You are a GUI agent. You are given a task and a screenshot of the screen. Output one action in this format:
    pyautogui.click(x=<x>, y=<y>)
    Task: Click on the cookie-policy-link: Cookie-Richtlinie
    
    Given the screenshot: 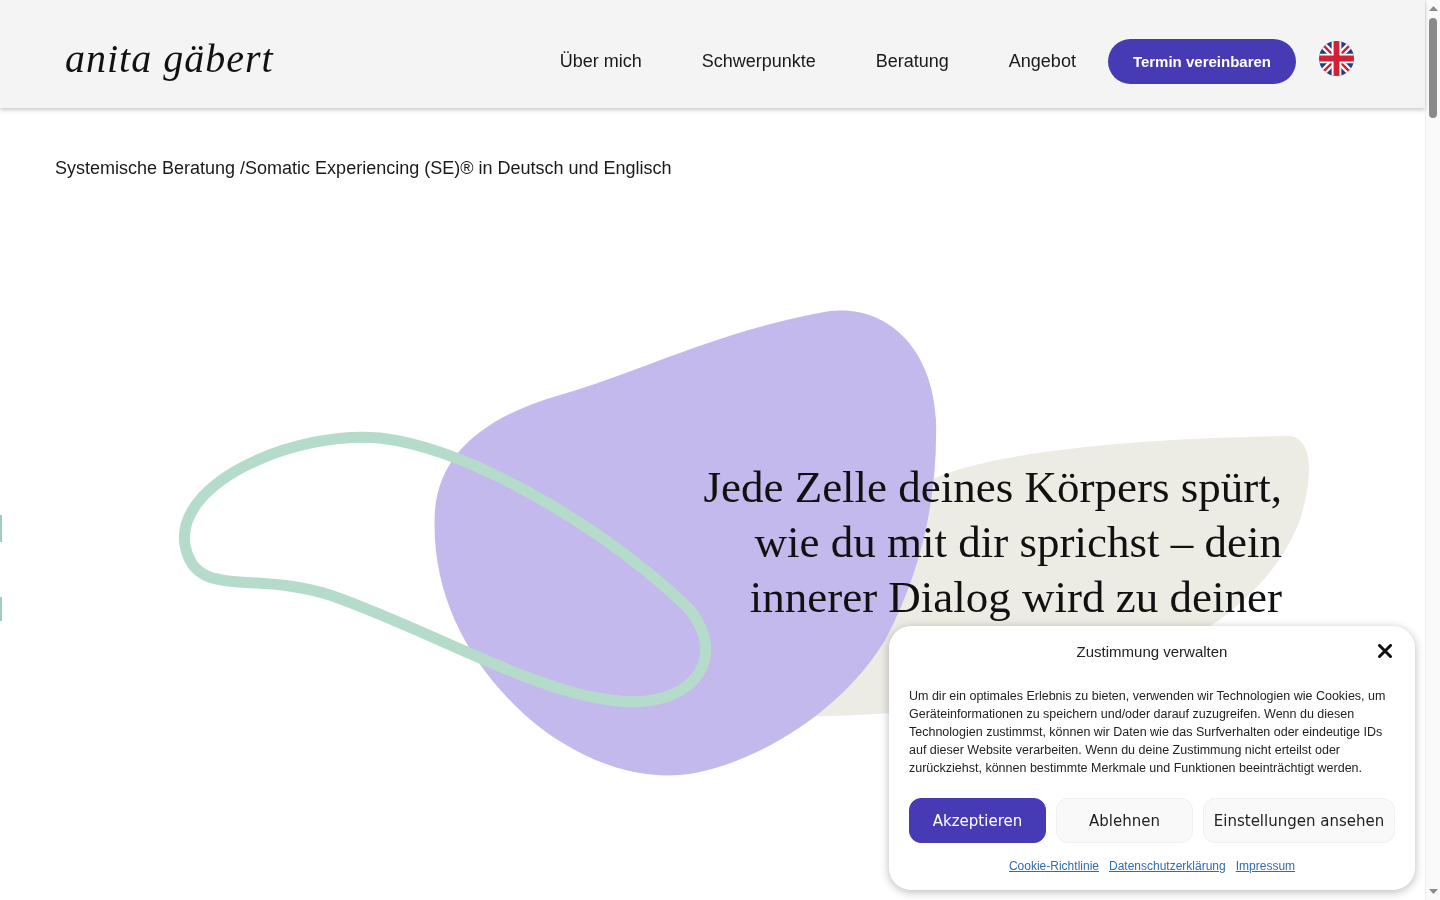 What is the action you would take?
    pyautogui.click(x=1053, y=866)
    